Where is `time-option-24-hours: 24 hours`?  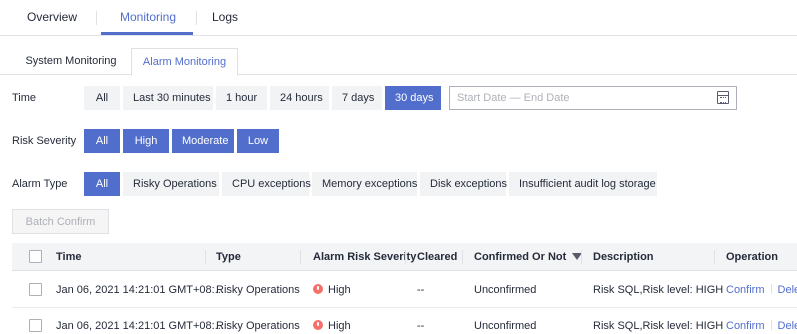 time-option-24-hours: 24 hours is located at coordinates (299, 98).